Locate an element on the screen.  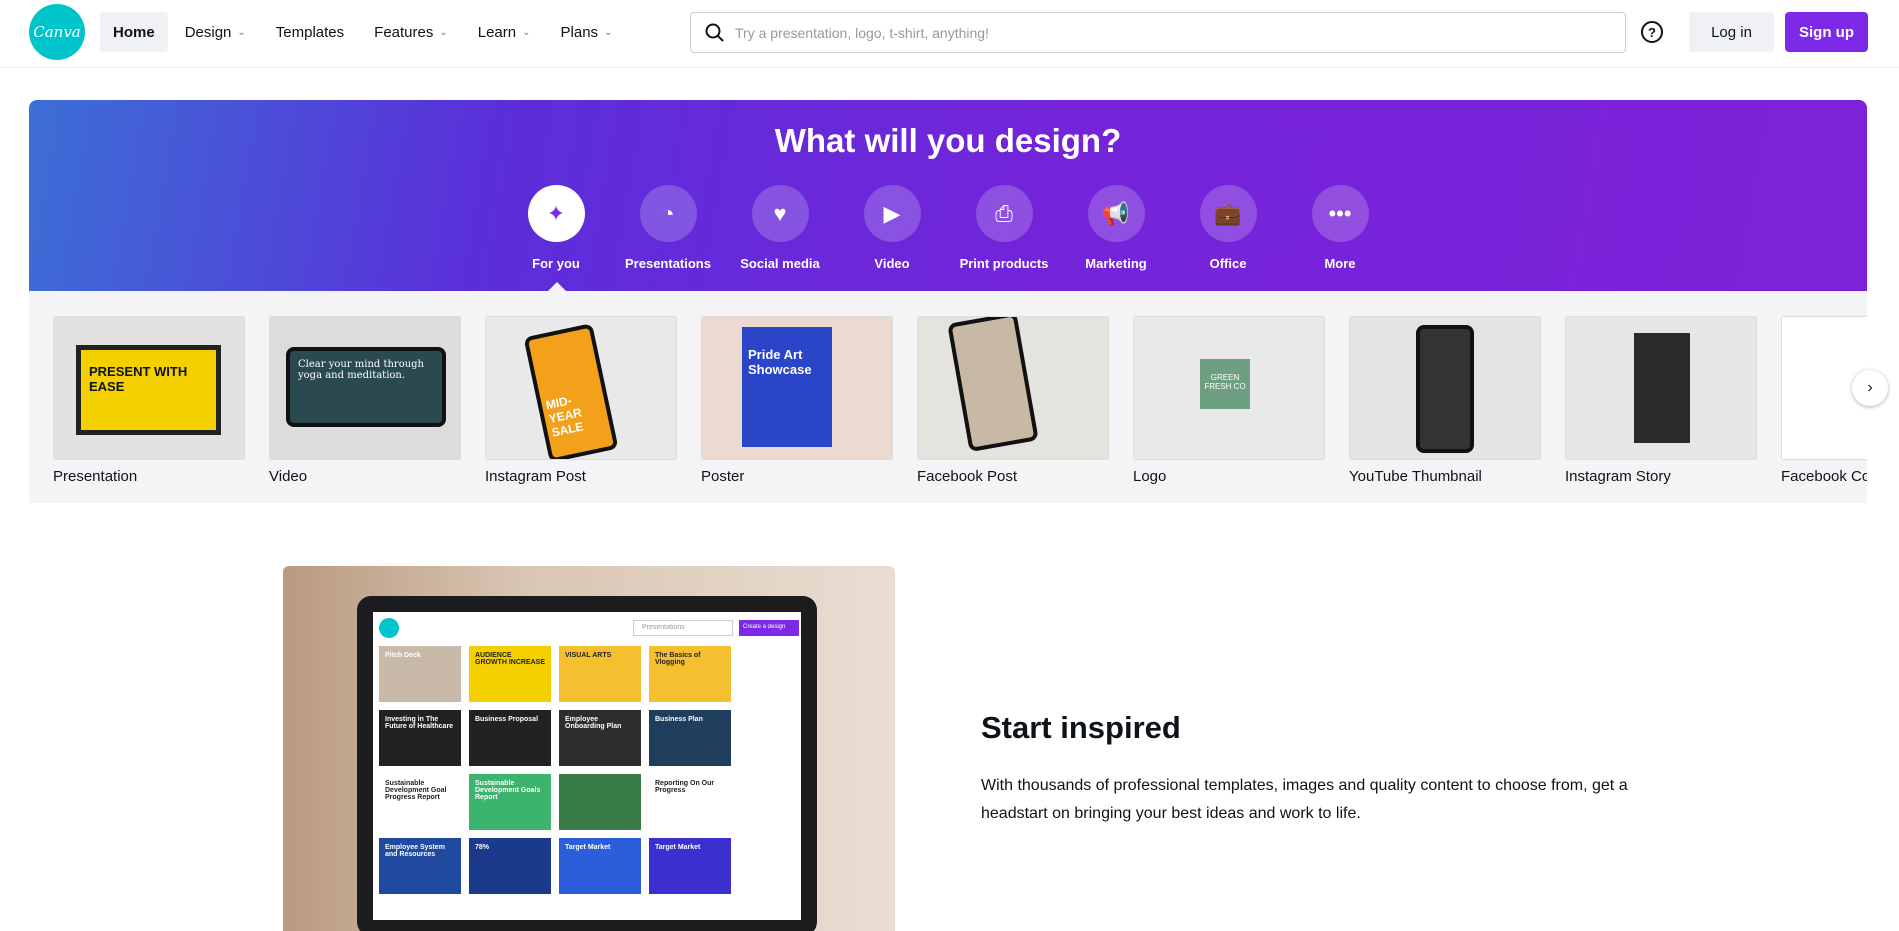
template-tile: Employee Onboarding Plan is located at coordinates (600, 738).